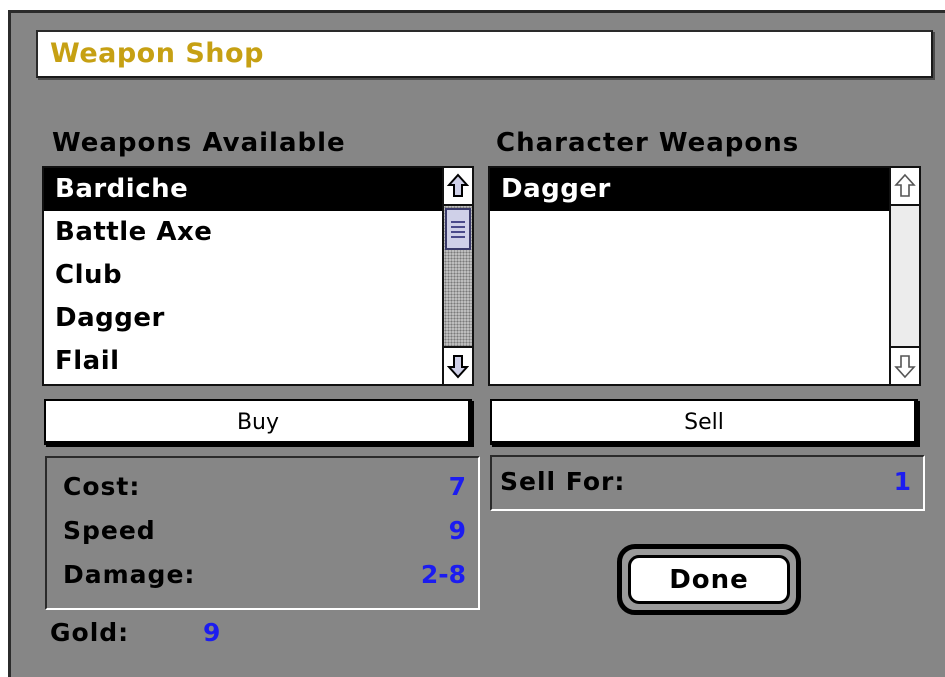  I want to click on character-weapons-list: Dagger, so click(704, 276).